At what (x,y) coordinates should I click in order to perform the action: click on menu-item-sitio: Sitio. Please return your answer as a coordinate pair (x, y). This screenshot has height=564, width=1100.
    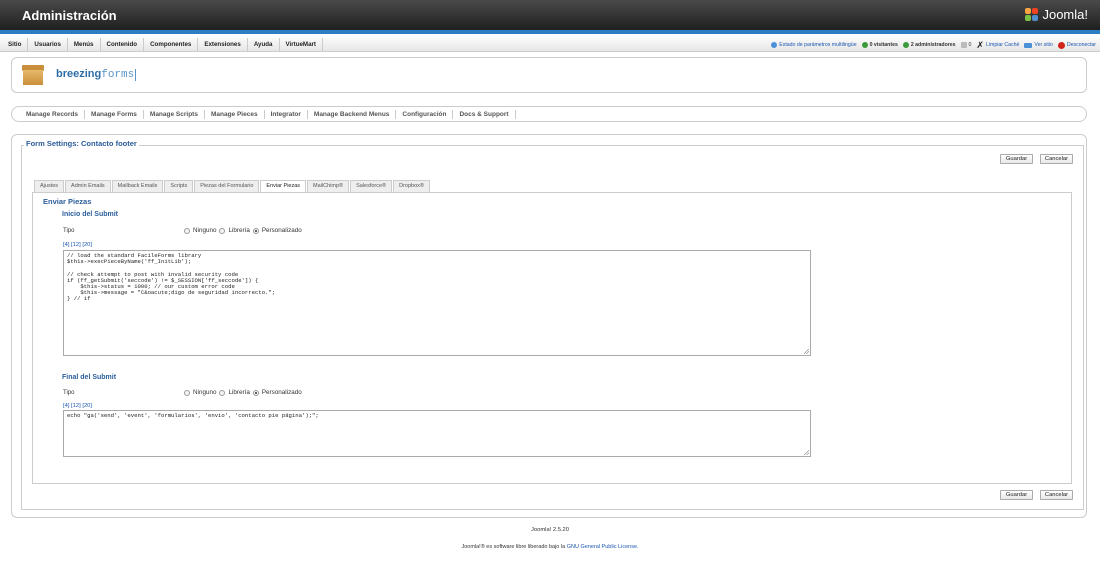
    Looking at the image, I should click on (15, 45).